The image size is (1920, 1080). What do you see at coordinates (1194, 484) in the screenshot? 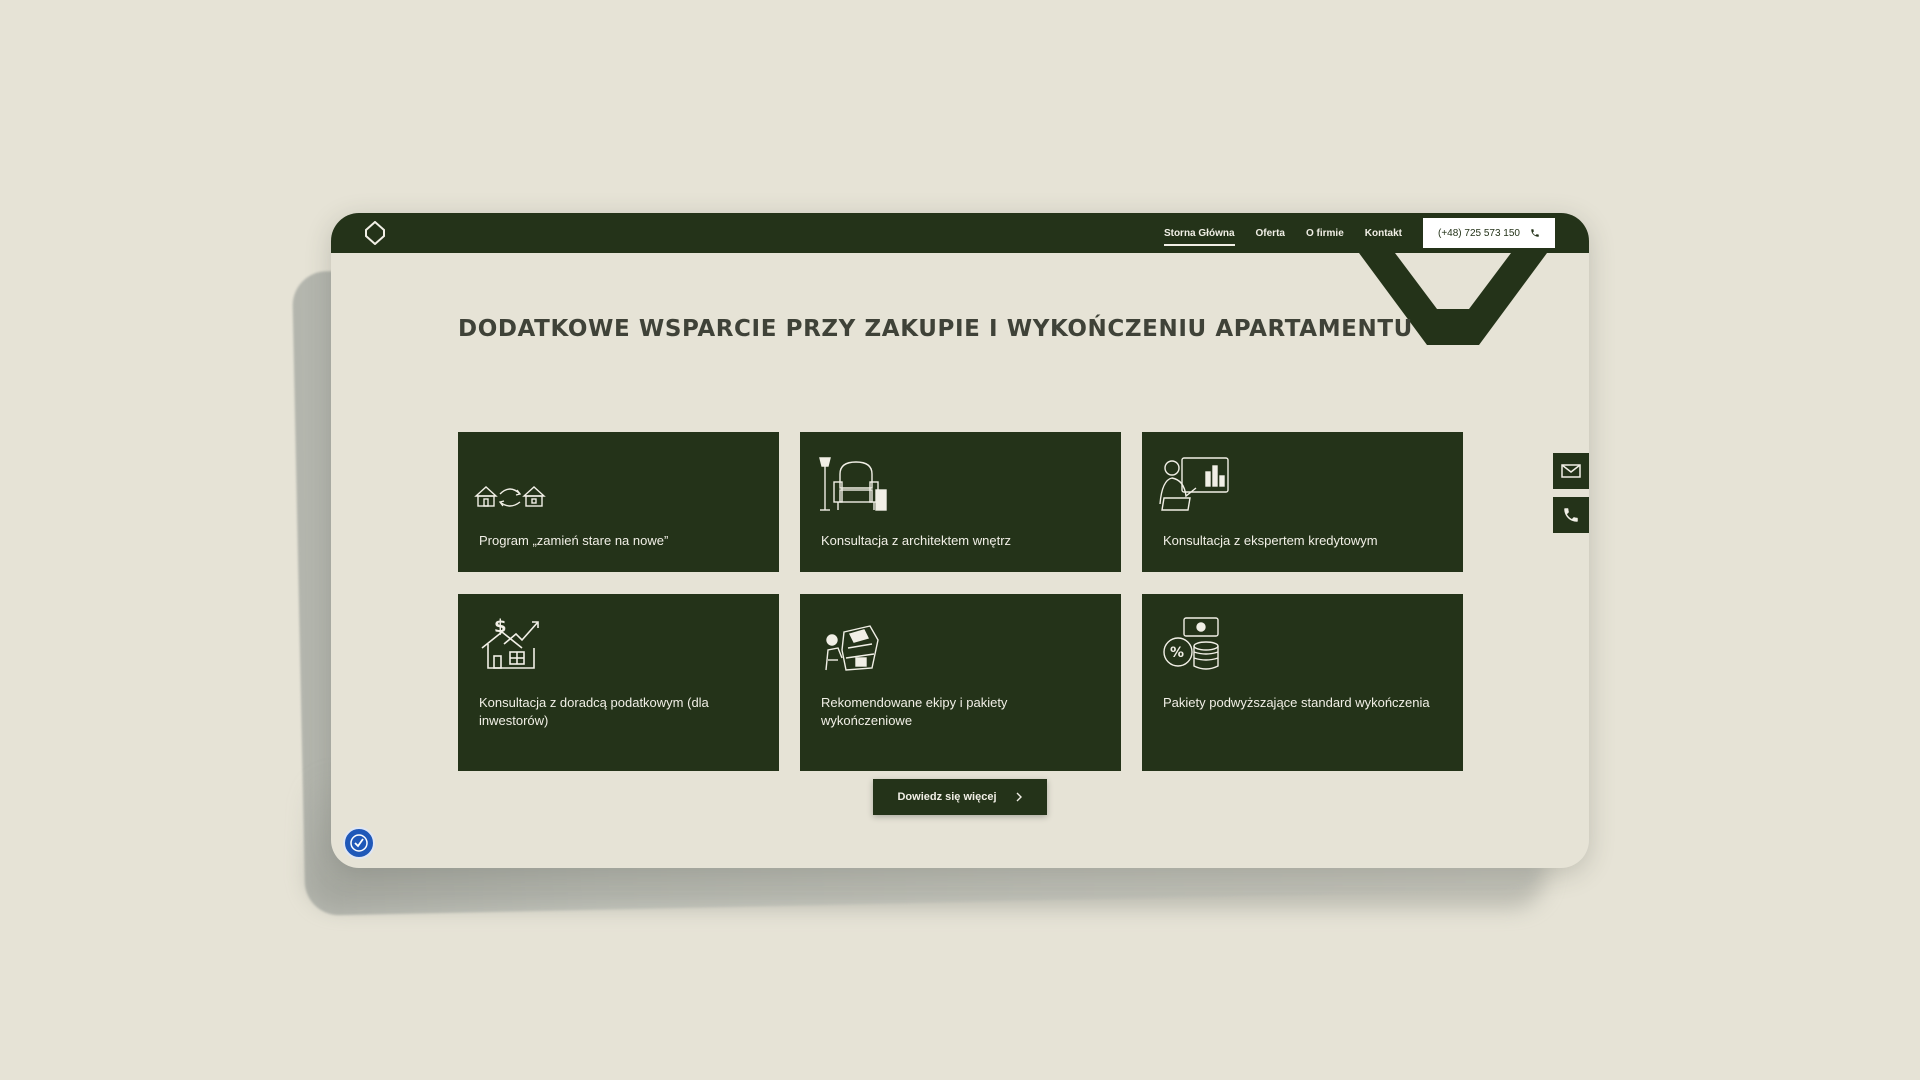
I see `advisor-presentation-icon` at bounding box center [1194, 484].